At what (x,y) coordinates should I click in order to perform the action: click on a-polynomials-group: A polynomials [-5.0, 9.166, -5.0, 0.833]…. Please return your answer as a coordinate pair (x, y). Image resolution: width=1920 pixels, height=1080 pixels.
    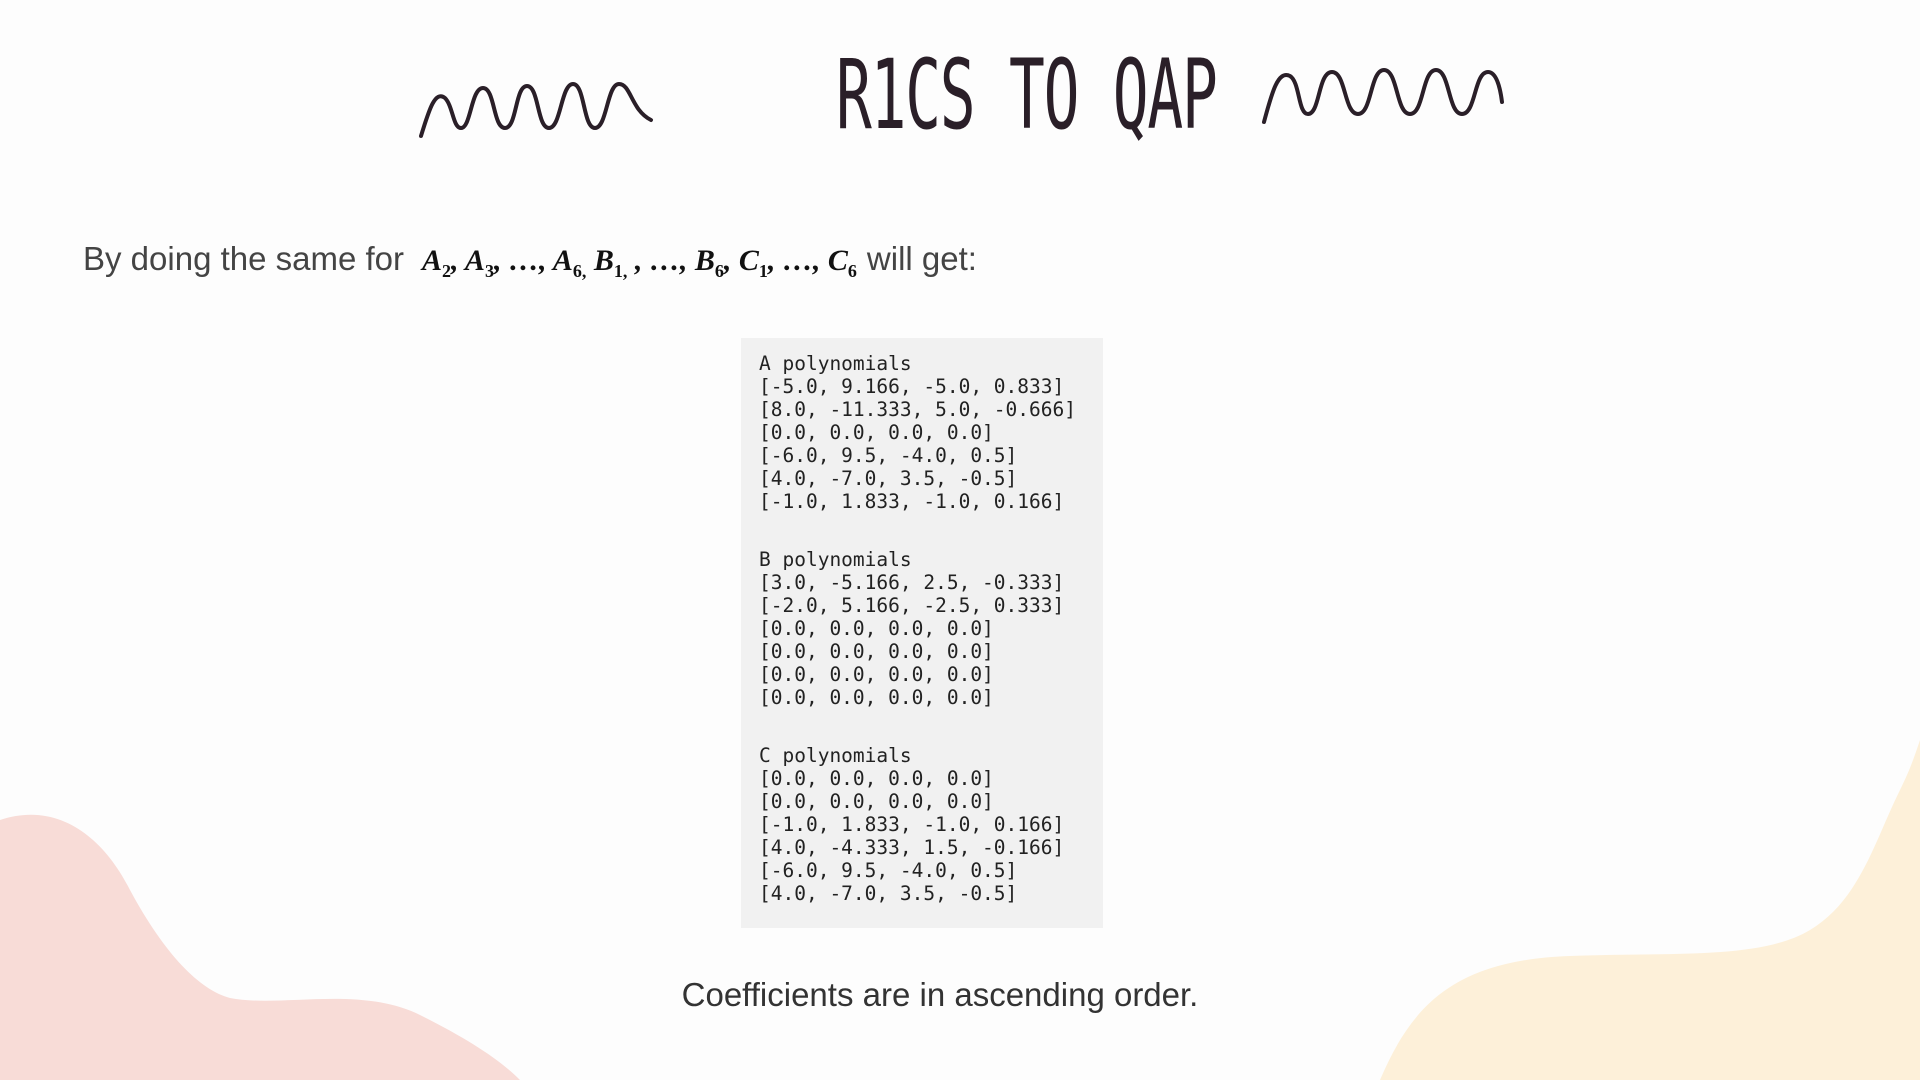
    Looking at the image, I should click on (922, 432).